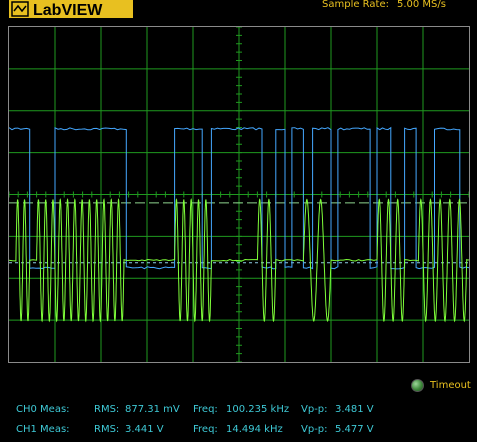 The height and width of the screenshot is (442, 477). What do you see at coordinates (107, 429) in the screenshot?
I see `ch1-rms-label: RMS:` at bounding box center [107, 429].